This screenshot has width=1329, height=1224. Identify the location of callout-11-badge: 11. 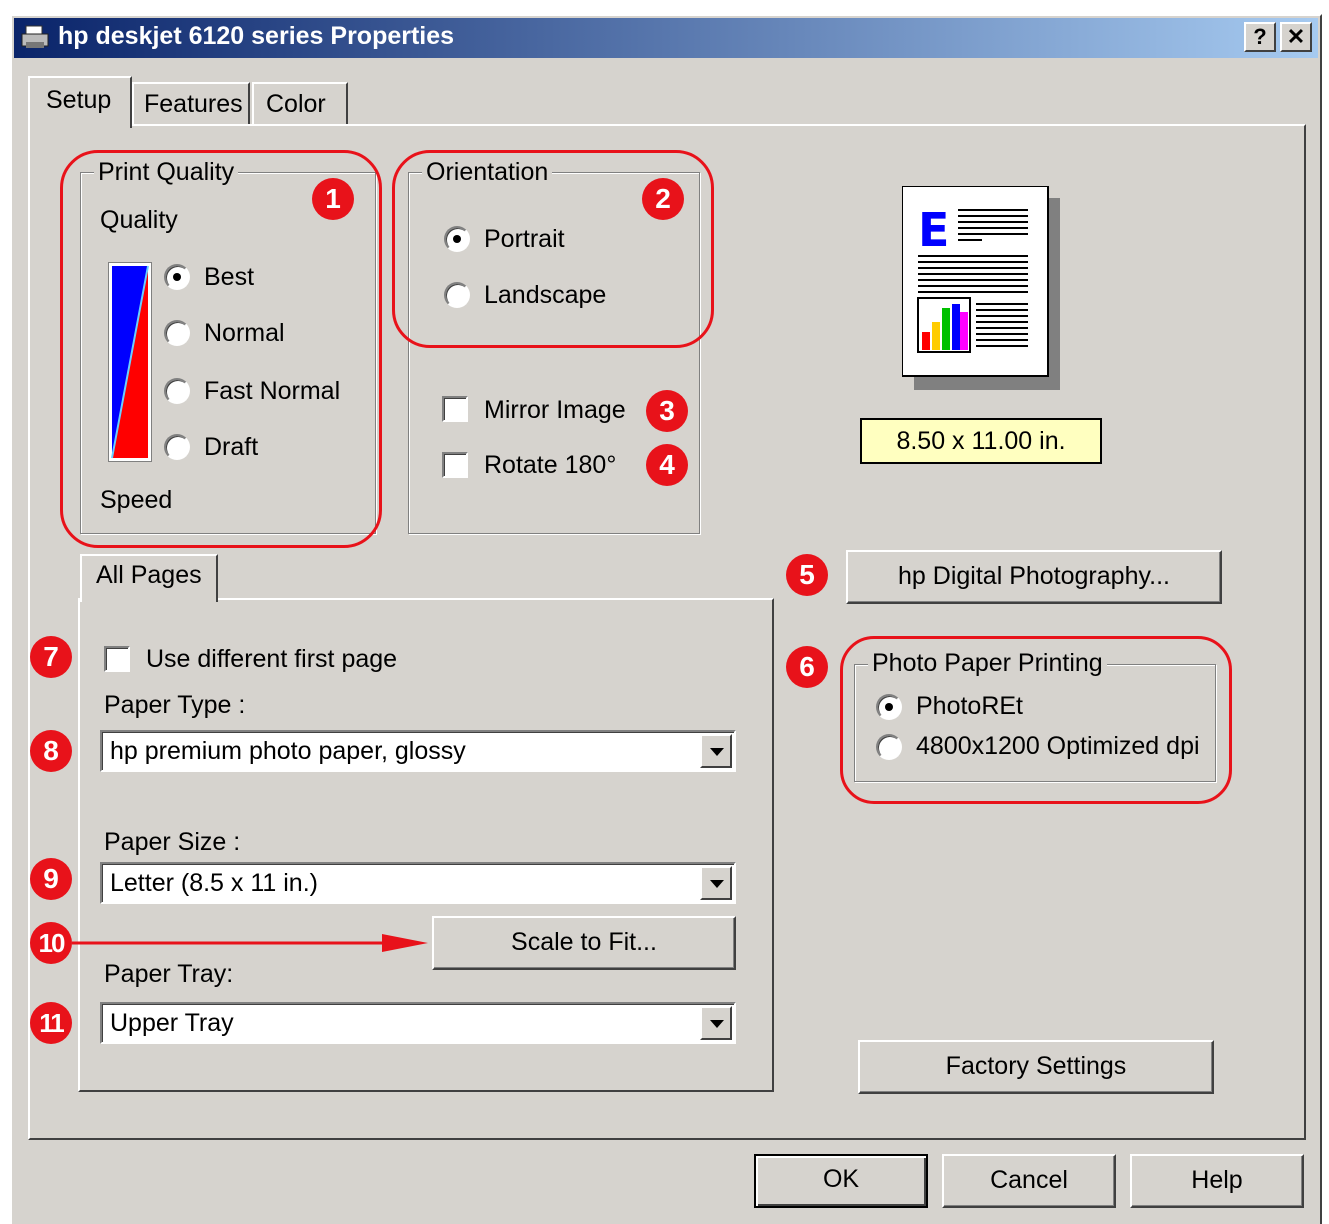
(51, 1023).